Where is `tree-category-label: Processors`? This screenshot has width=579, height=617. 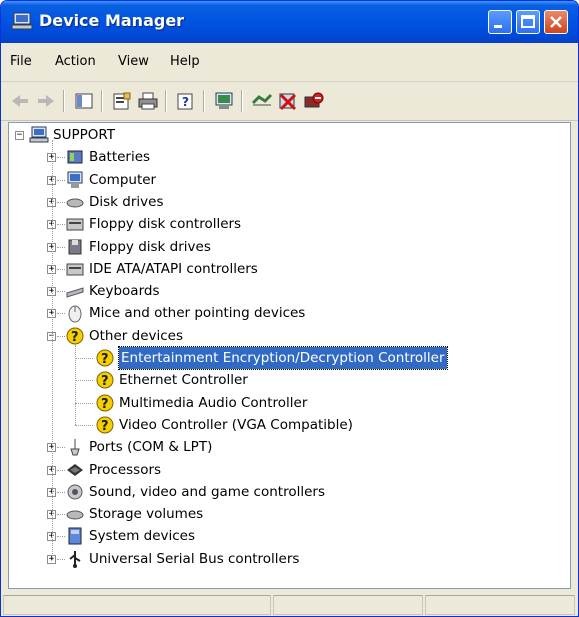
tree-category-label: Processors is located at coordinates (125, 469).